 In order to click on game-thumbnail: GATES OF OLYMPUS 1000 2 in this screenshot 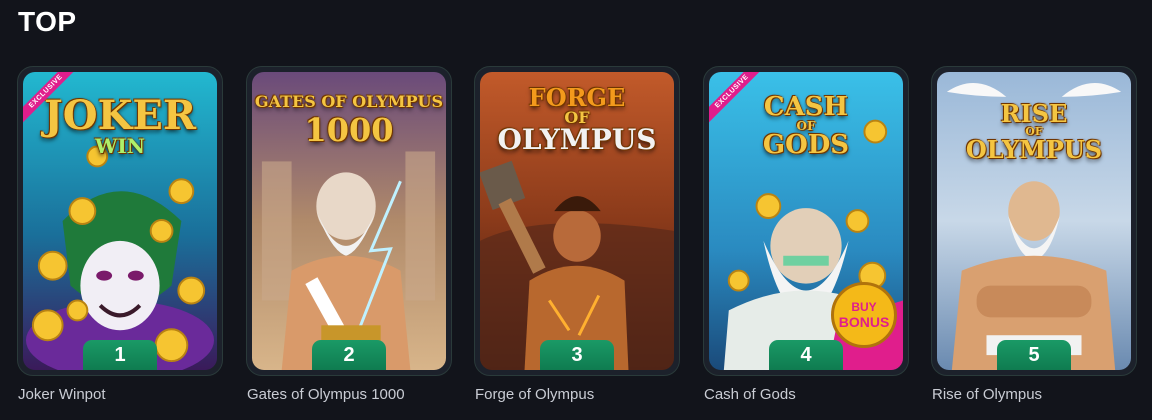, I will do `click(349, 221)`.